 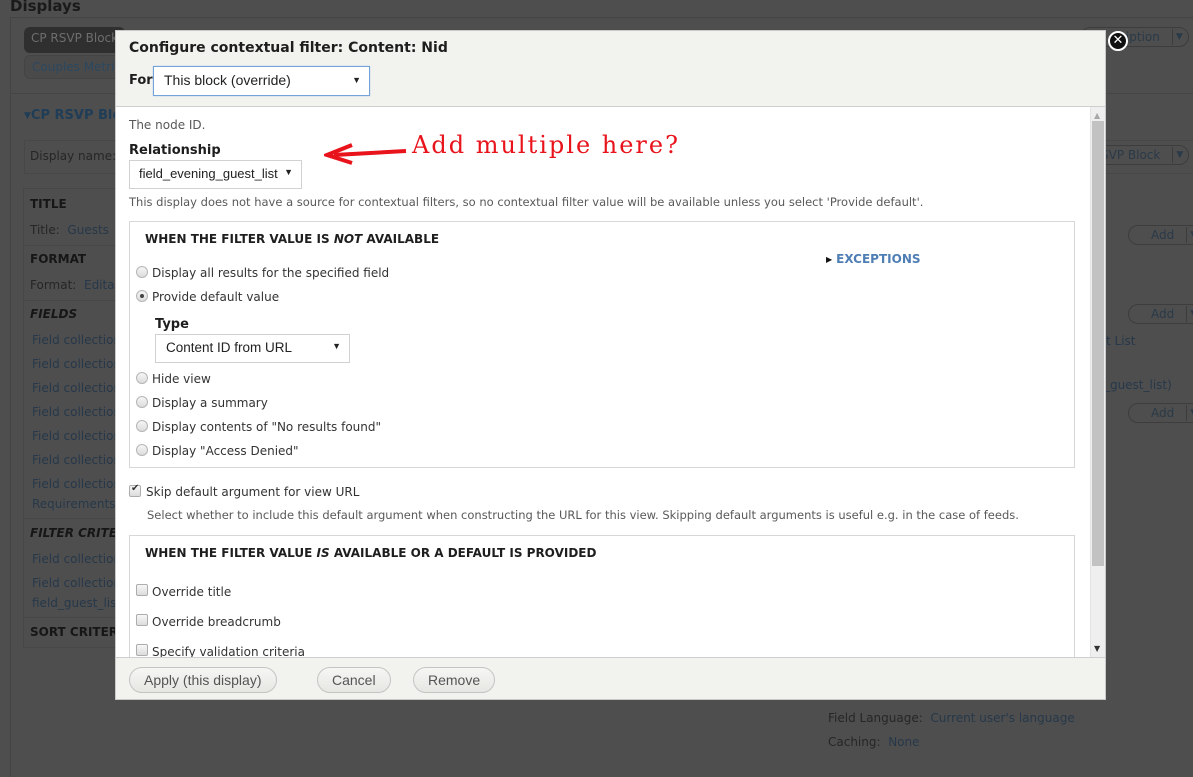 I want to click on close-dialog-icon: ✕, so click(x=1118, y=41).